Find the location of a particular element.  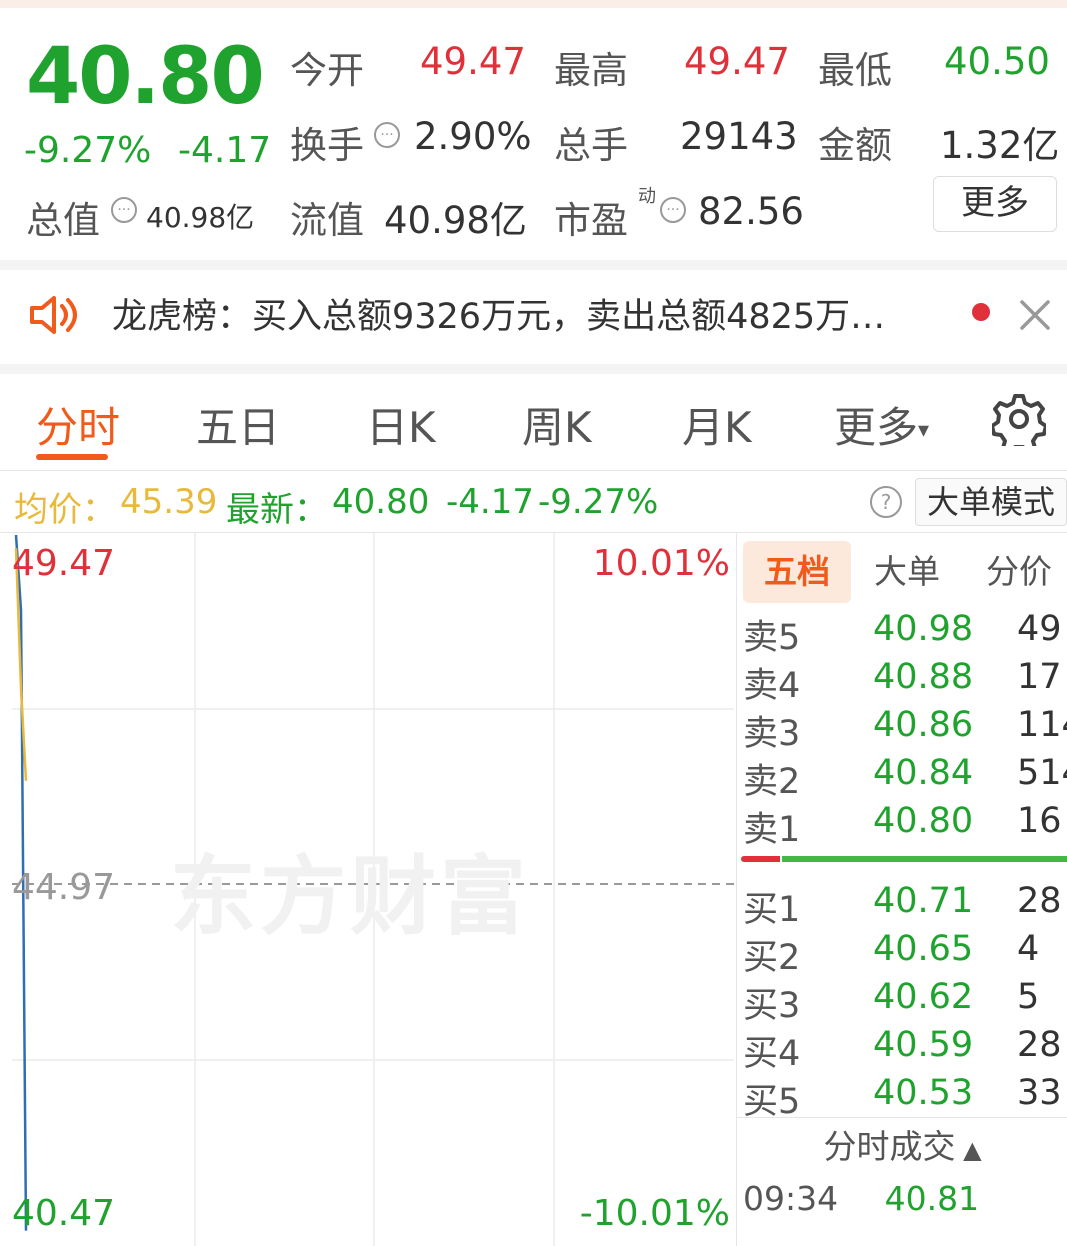

tab-weekly-k: 周K is located at coordinates (557, 424).